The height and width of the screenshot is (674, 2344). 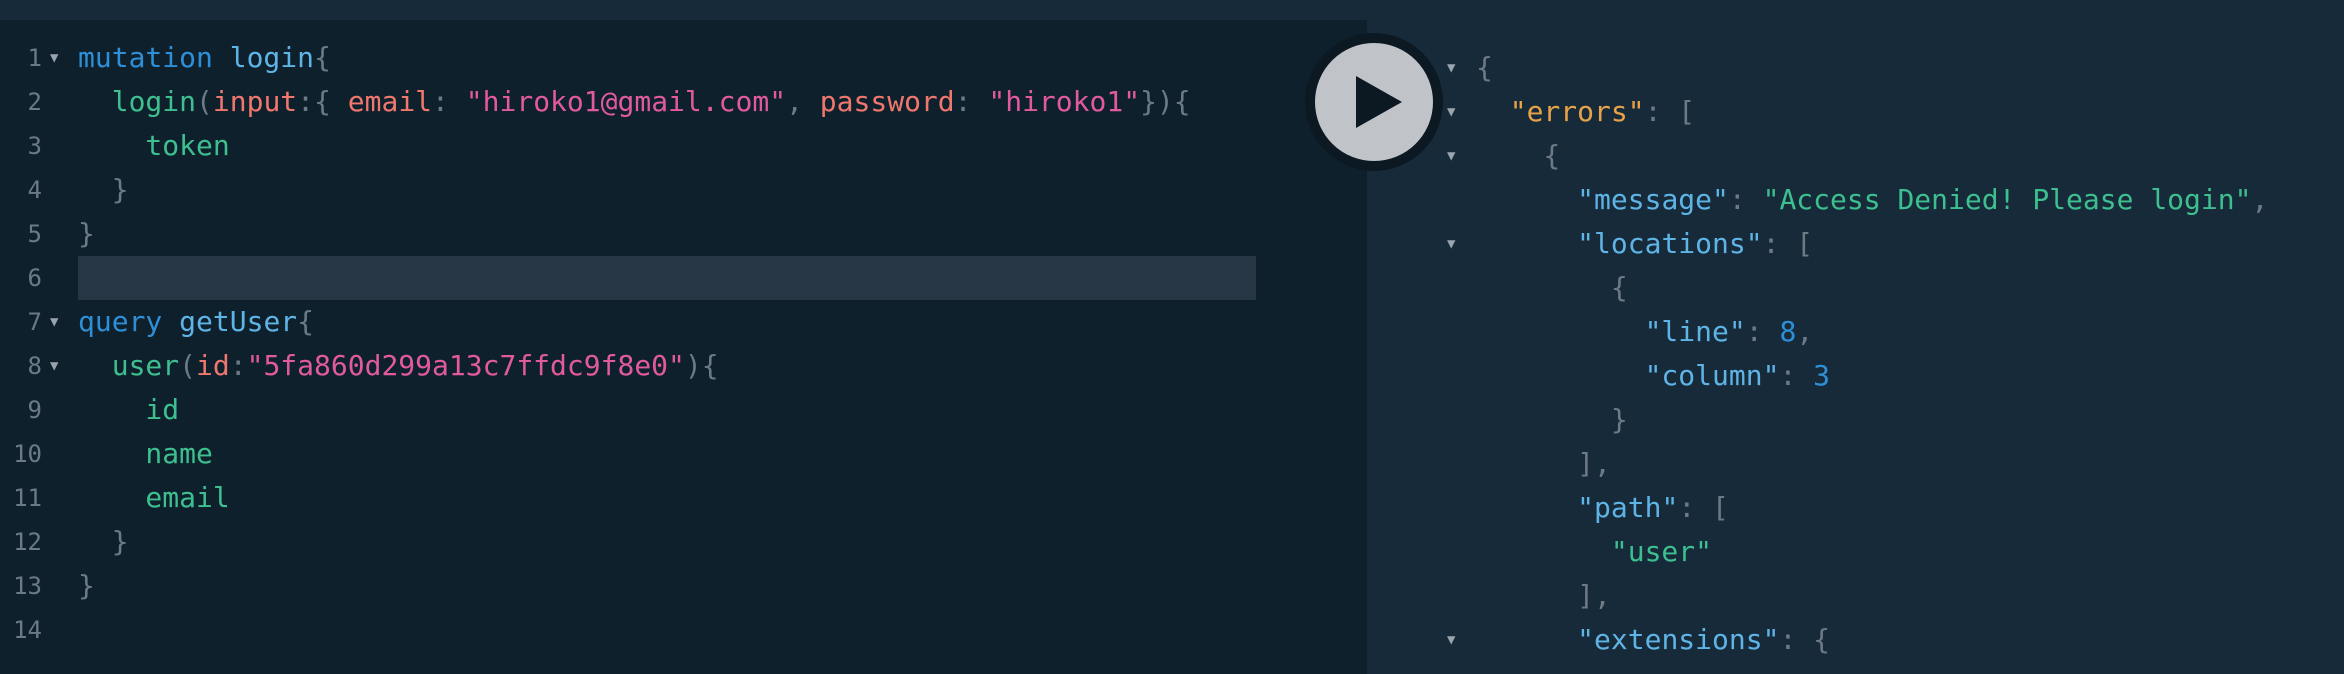 I want to click on line-number: 8, so click(x=34, y=366).